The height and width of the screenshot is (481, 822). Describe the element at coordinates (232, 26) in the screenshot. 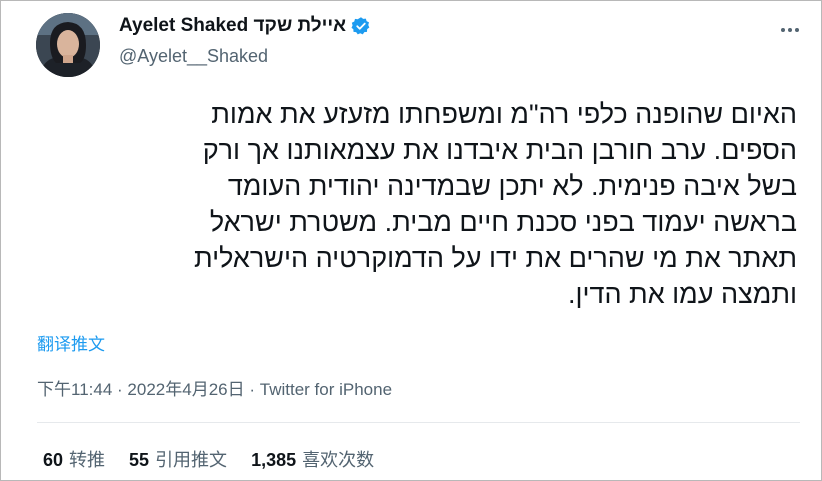

I see `author-display-name: Ayelet Shaked איילת שקד` at that location.